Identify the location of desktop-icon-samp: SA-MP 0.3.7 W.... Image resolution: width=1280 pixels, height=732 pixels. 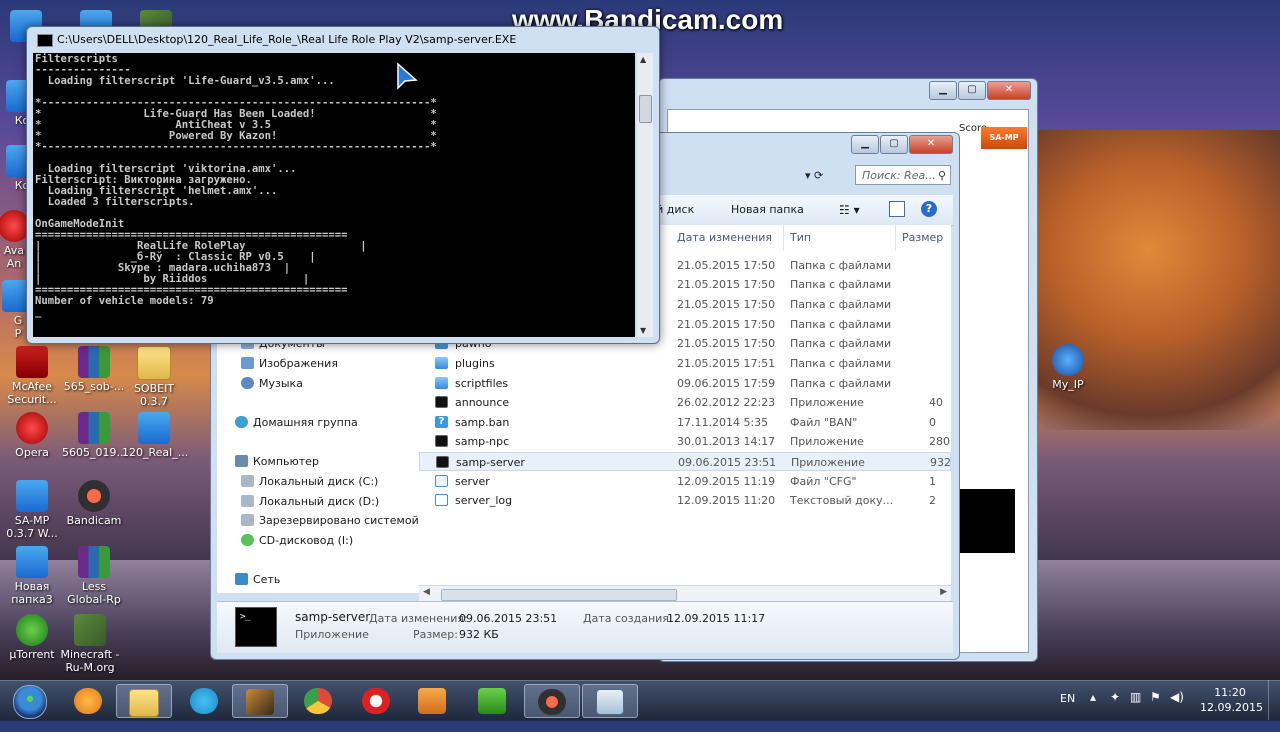
(32, 510).